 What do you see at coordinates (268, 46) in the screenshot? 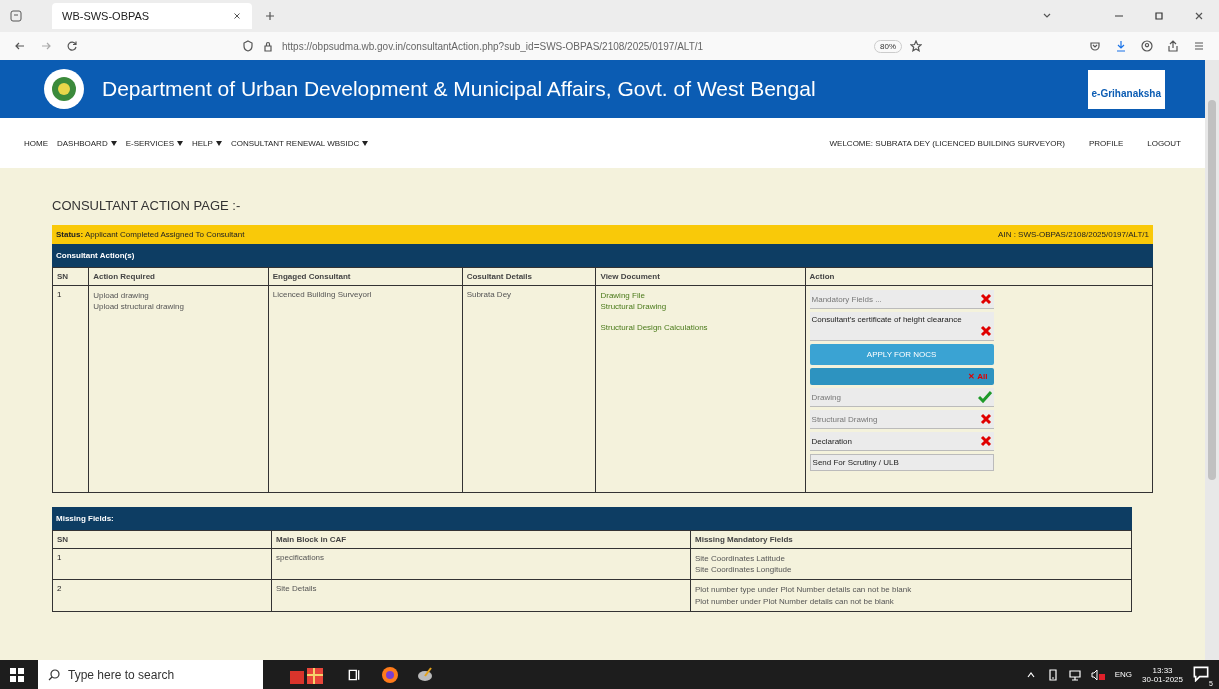
I see `lock-icon` at bounding box center [268, 46].